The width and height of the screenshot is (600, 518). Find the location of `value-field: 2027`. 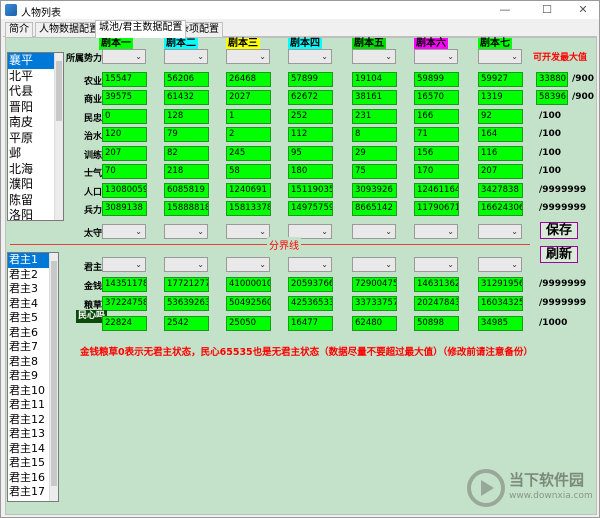

value-field: 2027 is located at coordinates (248, 97).